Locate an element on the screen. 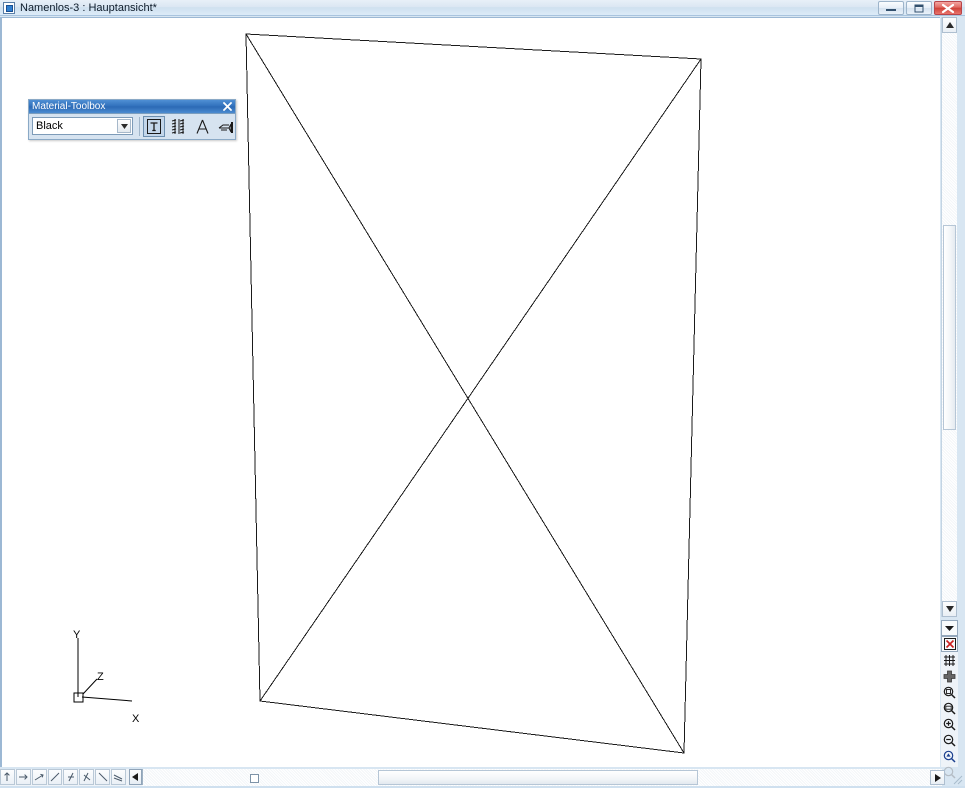 The height and width of the screenshot is (788, 965). material-toolbox-panel: Material-Toolbox Black is located at coordinates (132, 119).